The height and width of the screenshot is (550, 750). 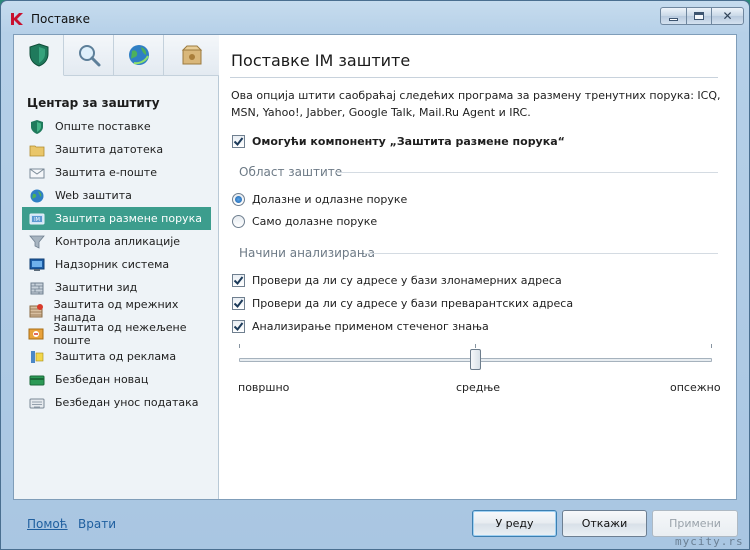 I want to click on envelope-icon, so click(x=37, y=173).